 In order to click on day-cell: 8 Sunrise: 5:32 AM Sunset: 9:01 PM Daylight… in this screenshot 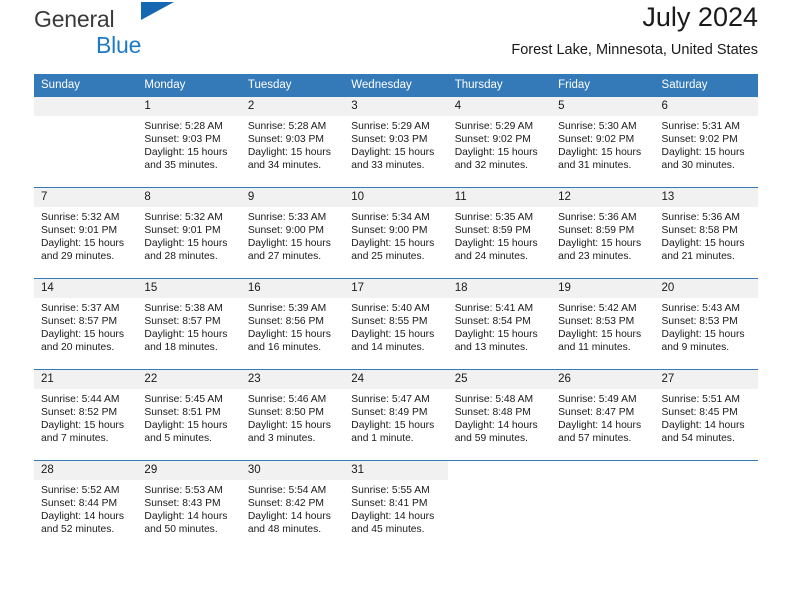, I will do `click(189, 233)`.